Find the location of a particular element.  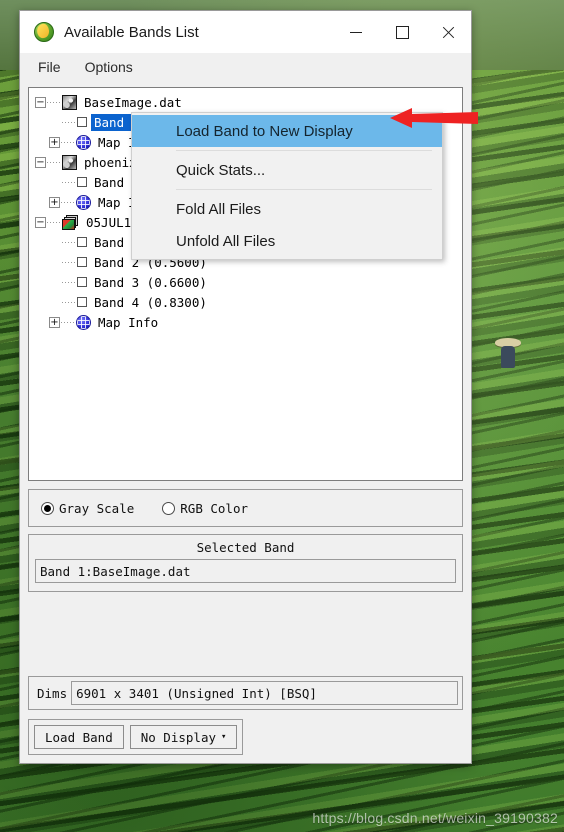

worker-body is located at coordinates (508, 357).